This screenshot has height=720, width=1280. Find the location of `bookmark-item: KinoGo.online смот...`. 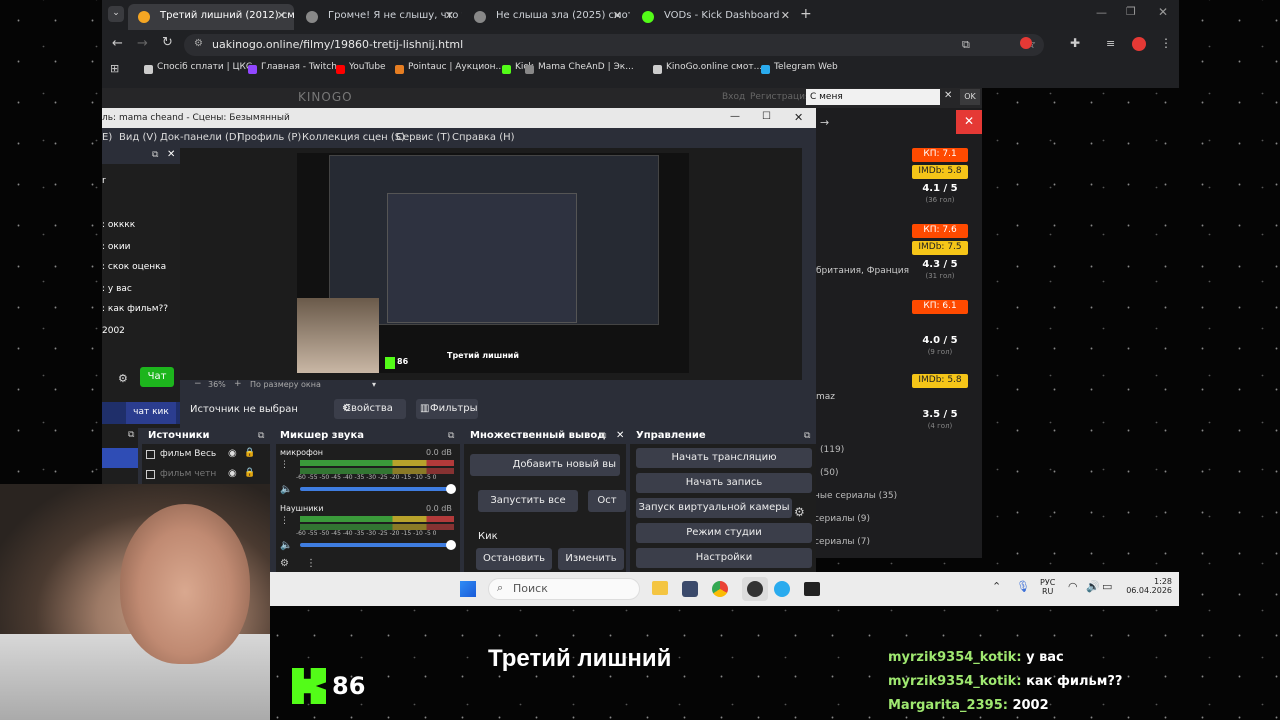

bookmark-item: KinoGo.online смот... is located at coordinates (707, 70).